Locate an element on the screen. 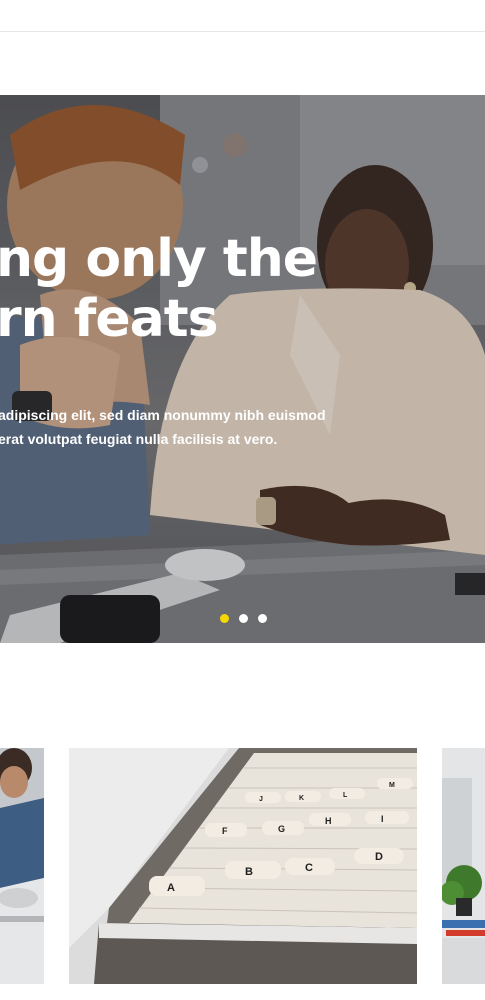  card-image-left is located at coordinates (22, 866).